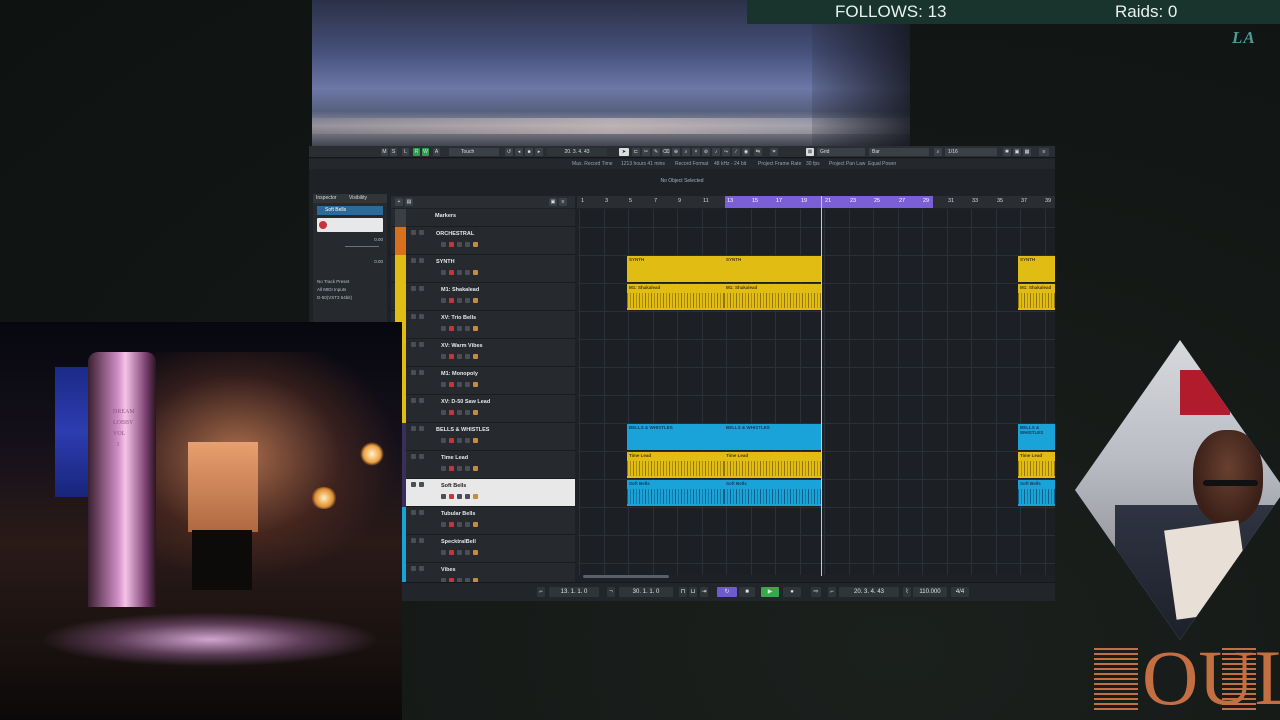  I want to click on timewarp-tool: ⤳, so click(726, 152).